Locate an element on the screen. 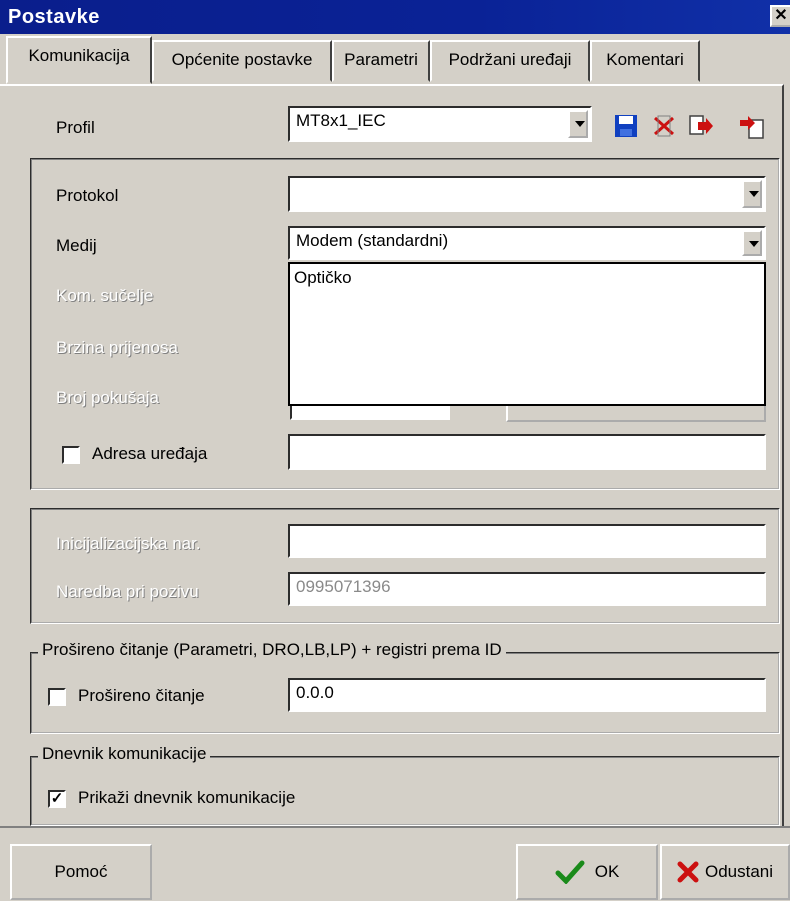  cancel-button: Odustani is located at coordinates (725, 872).